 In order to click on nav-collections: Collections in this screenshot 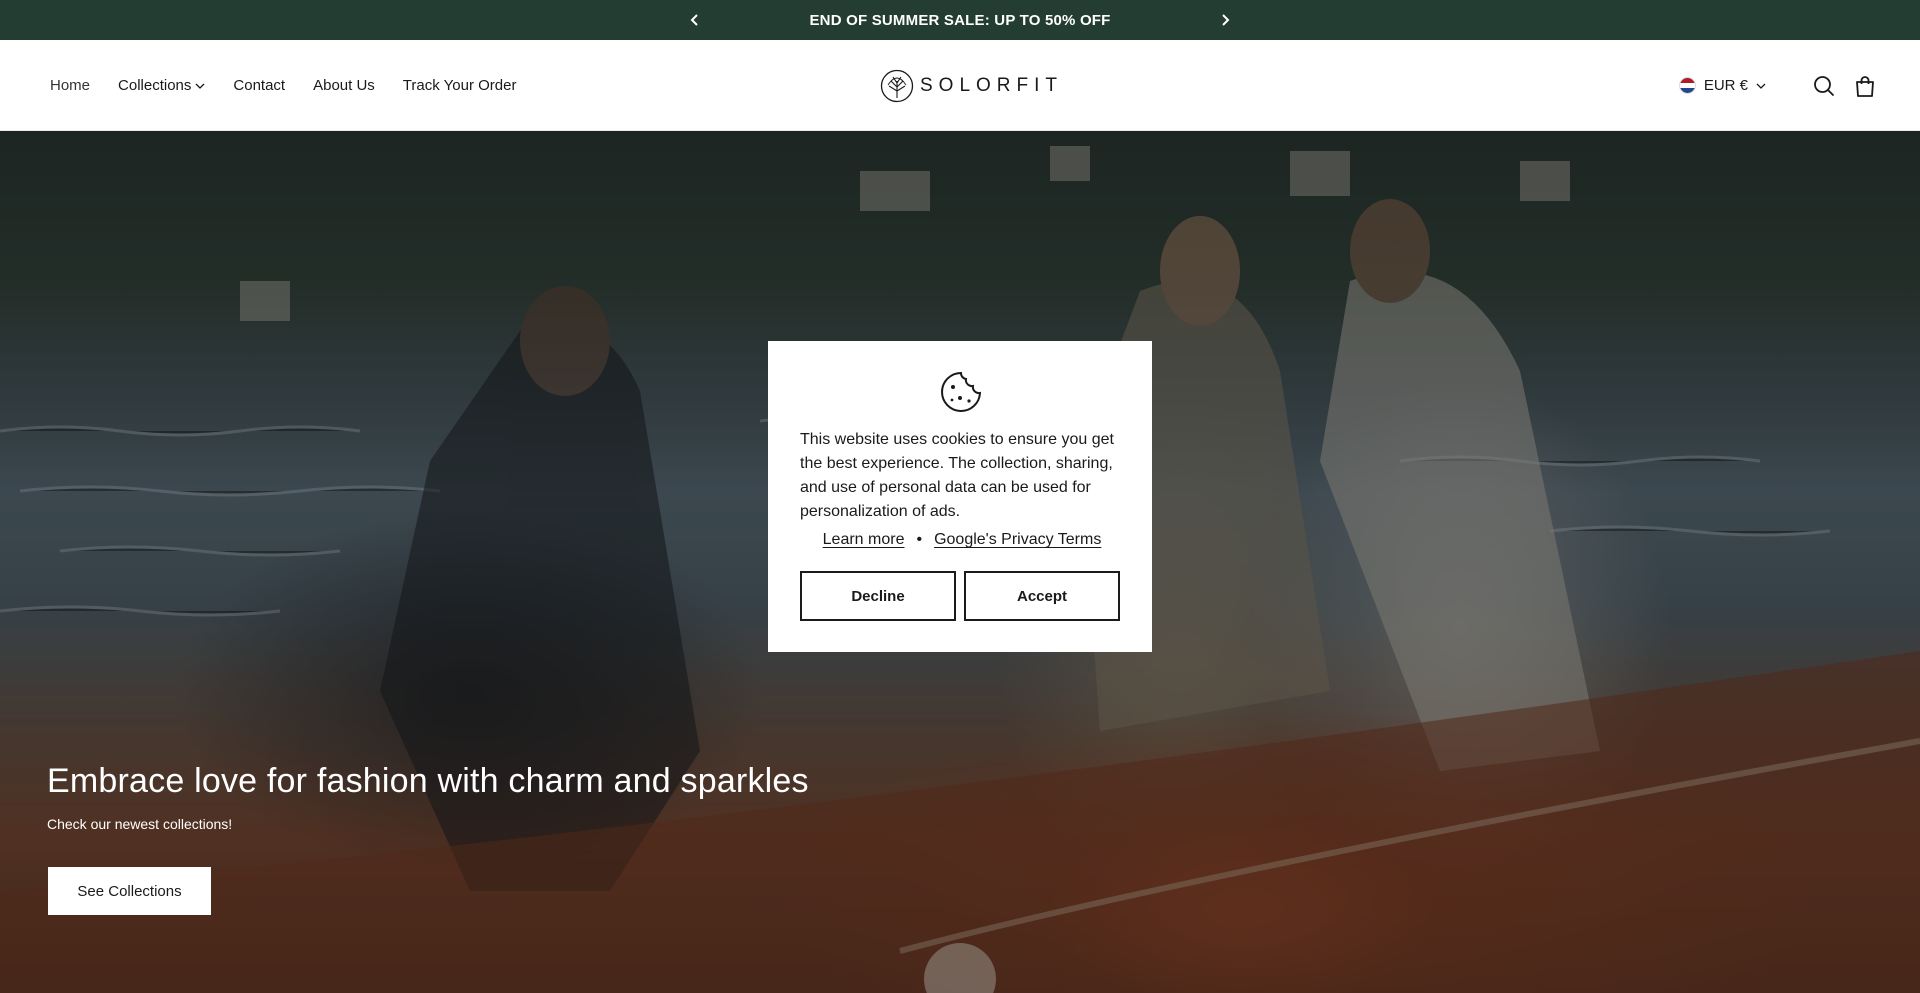, I will do `click(161, 85)`.